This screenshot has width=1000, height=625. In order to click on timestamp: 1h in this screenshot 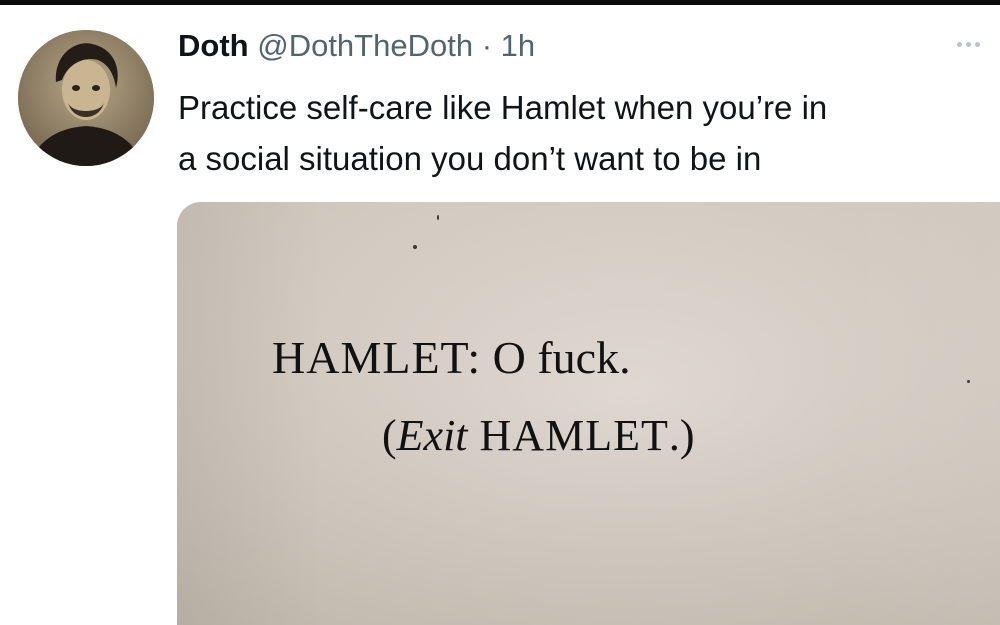, I will do `click(518, 45)`.